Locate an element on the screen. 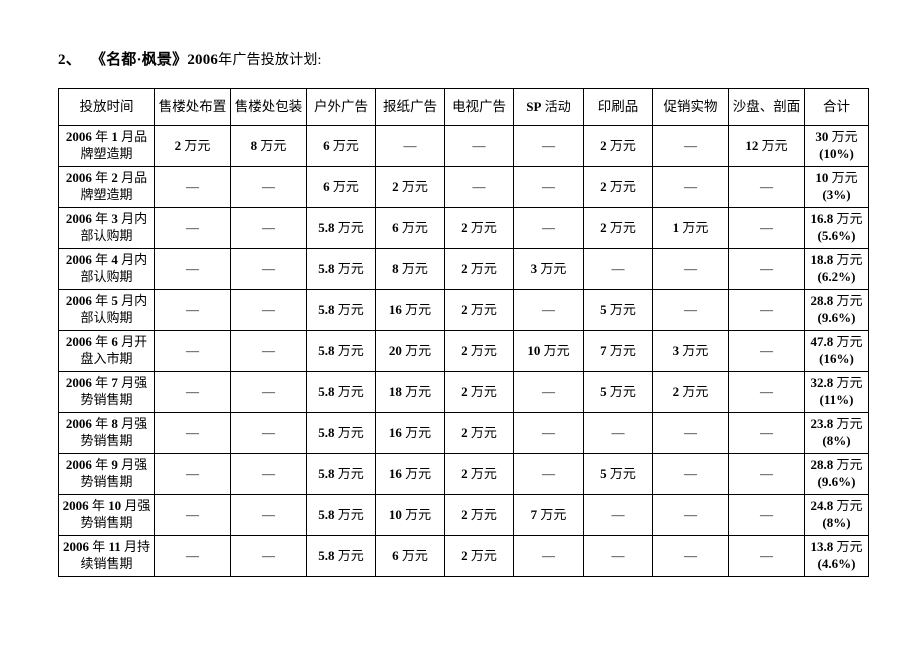 The image size is (920, 651). column-header-outdoor-ads: 户外广告 is located at coordinates (341, 107).